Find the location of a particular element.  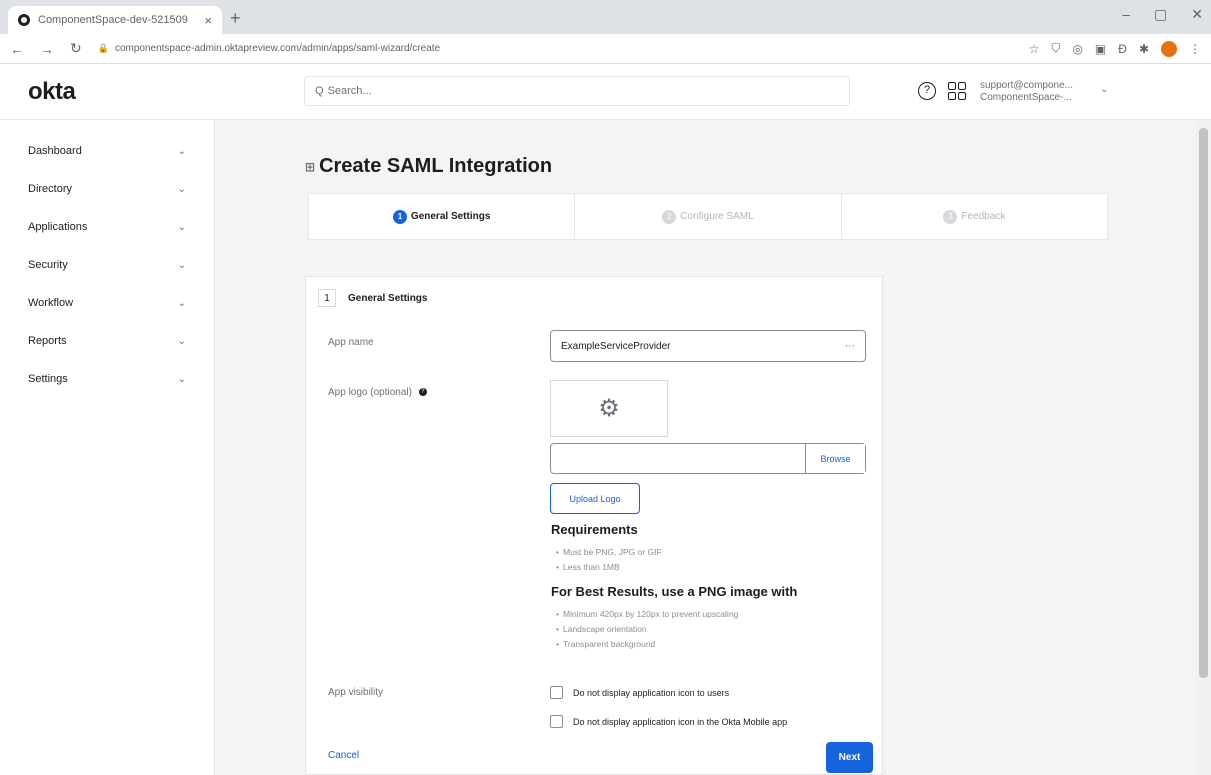

app-visibility-label: App visibility is located at coordinates (356, 692).